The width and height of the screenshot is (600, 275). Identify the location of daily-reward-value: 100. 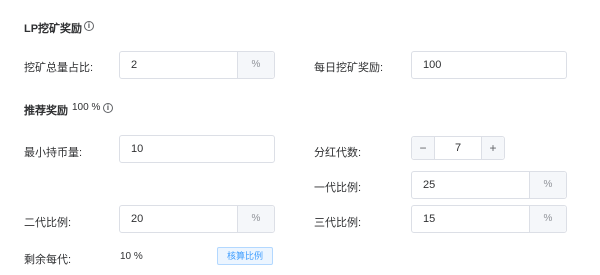
(489, 65).